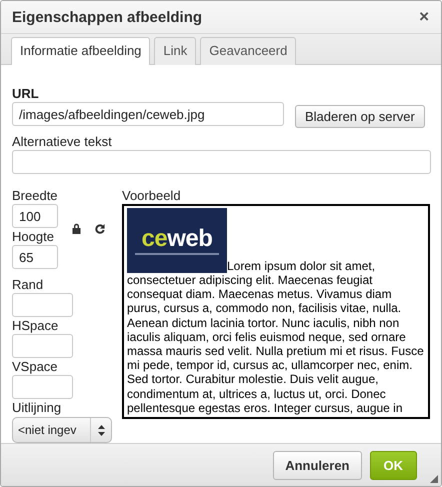  What do you see at coordinates (35, 257) in the screenshot?
I see `height-field: 65` at bounding box center [35, 257].